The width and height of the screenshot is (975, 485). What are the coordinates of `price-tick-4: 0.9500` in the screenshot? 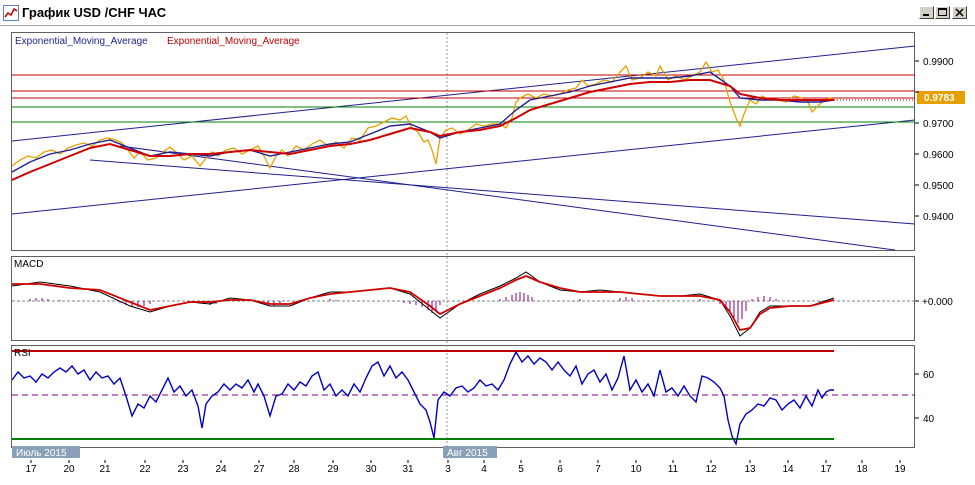 It's located at (938, 186).